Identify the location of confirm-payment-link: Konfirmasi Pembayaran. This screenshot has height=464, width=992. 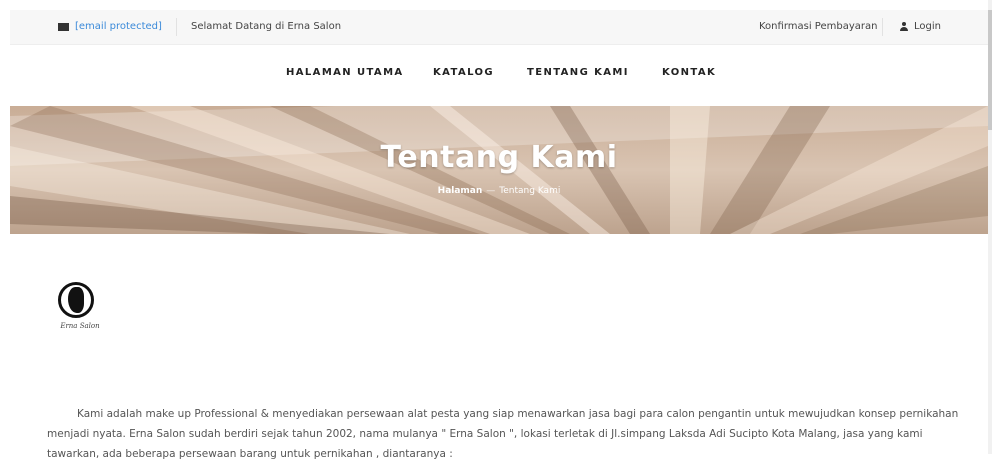
(818, 26).